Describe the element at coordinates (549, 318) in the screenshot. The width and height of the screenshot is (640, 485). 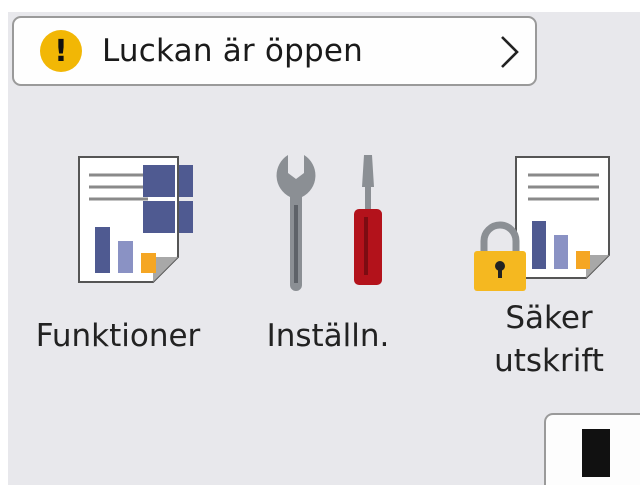
I see `secure-print-label-line1: Säker` at that location.